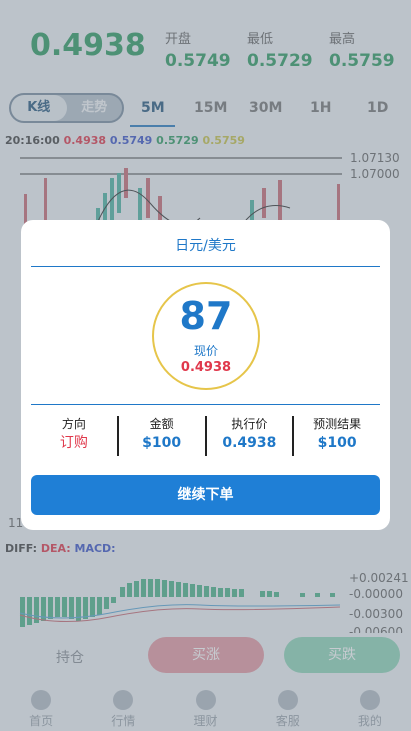 The image size is (411, 731). What do you see at coordinates (205, 404) in the screenshot?
I see `modal-divider-mid` at bounding box center [205, 404].